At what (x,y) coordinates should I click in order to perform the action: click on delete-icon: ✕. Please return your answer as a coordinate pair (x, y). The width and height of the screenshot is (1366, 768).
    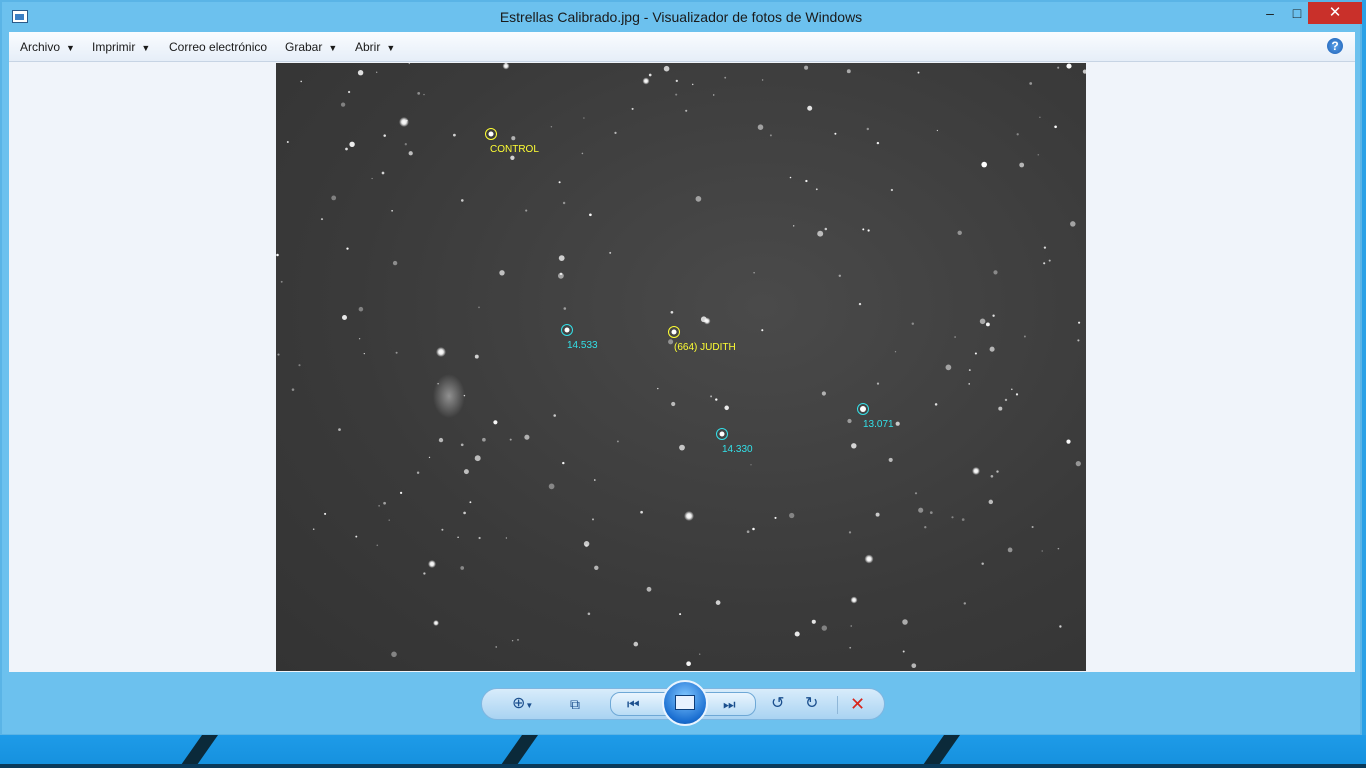
    Looking at the image, I should click on (857, 704).